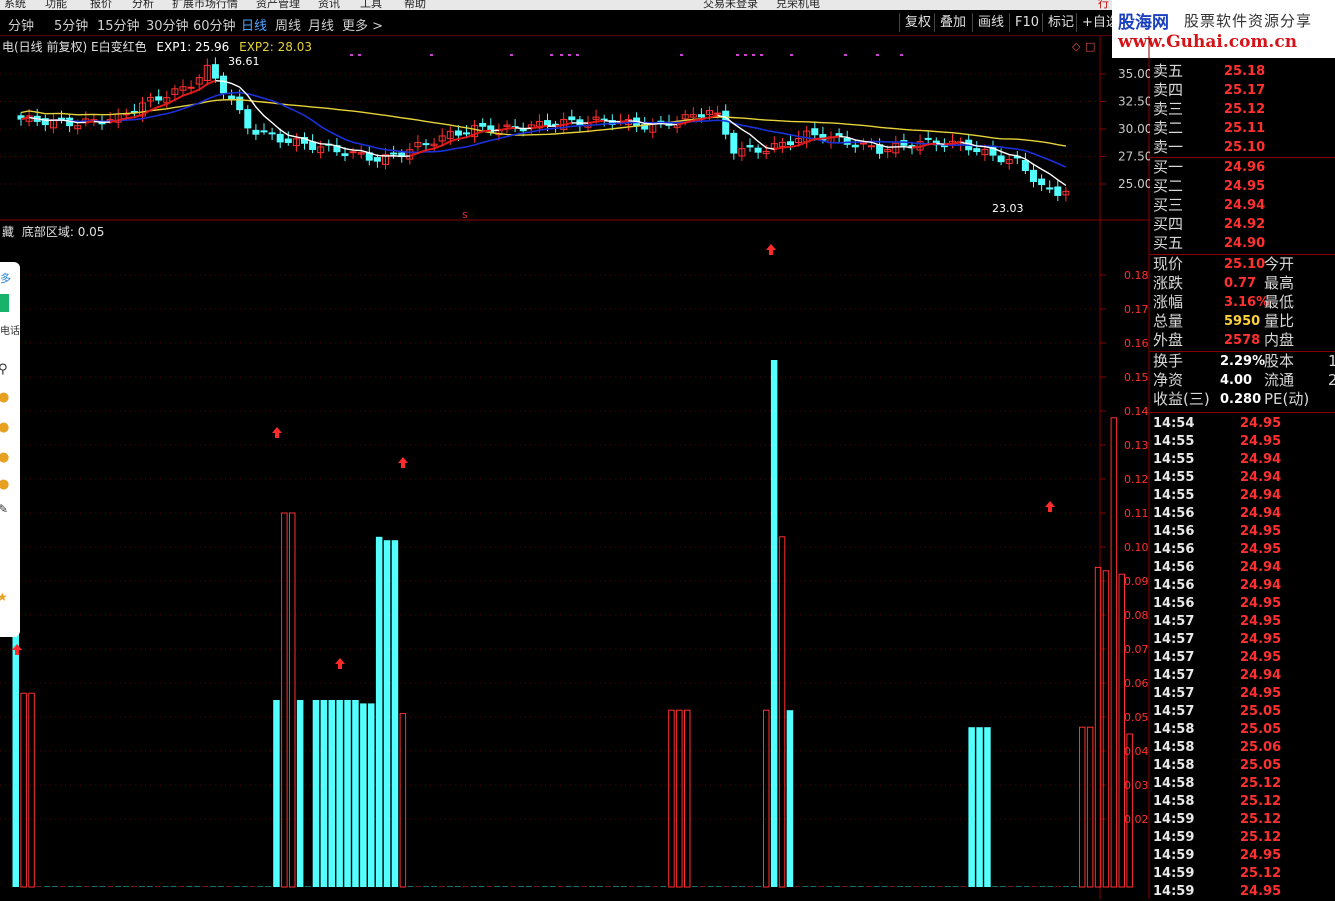  I want to click on period-tab: 分钟, so click(21, 24).